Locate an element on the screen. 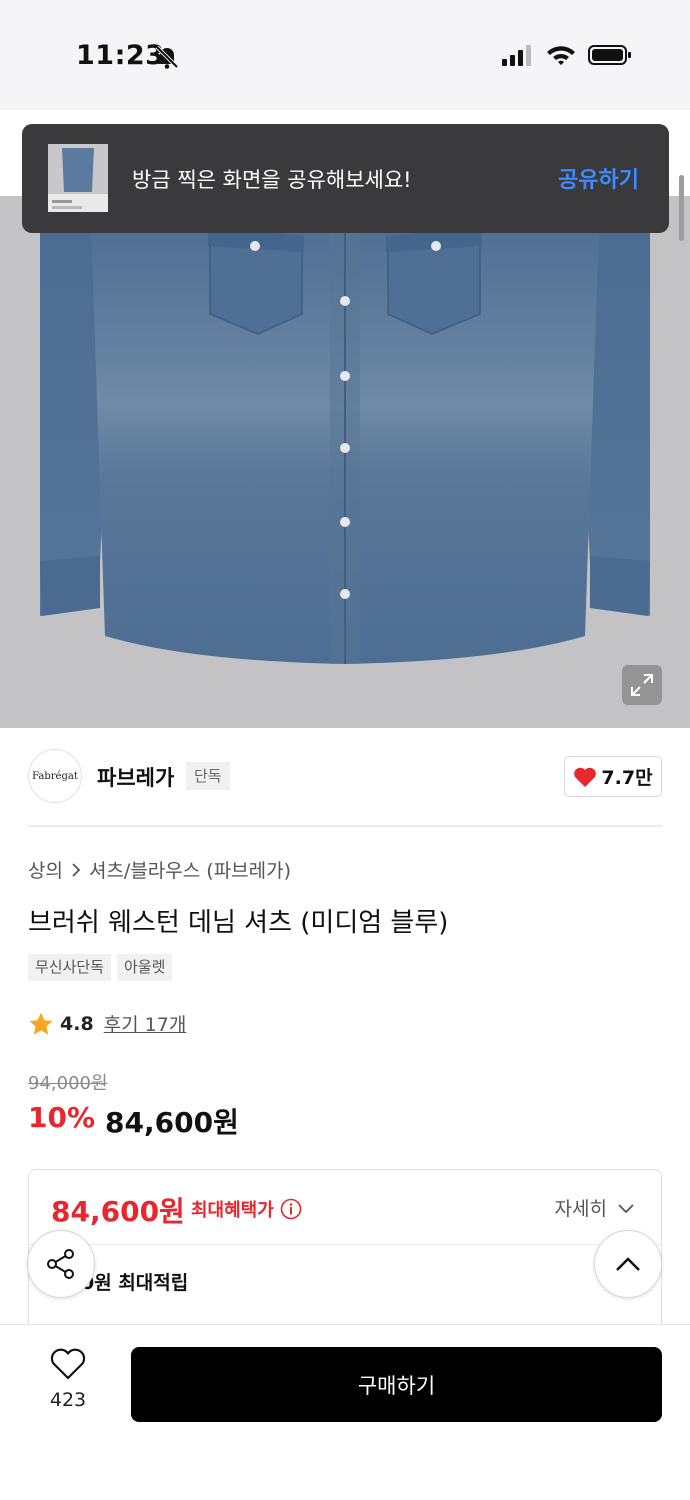 The width and height of the screenshot is (690, 1500). share-toast: 방금 찍은 화면을 공유해보세요! 공유하기 is located at coordinates (345, 178).